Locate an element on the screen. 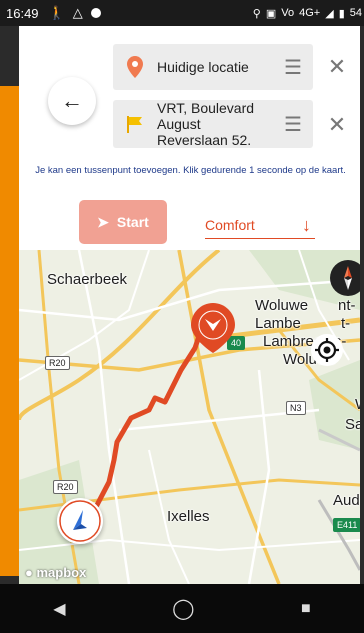 This screenshot has width=364, height=633. arrow-left-icon: ← is located at coordinates (72, 100).